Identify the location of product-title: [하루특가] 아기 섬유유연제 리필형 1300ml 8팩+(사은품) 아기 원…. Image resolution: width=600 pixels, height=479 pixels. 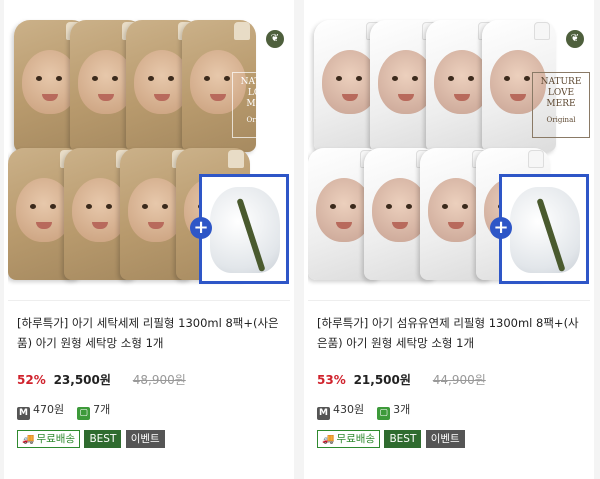
(452, 333).